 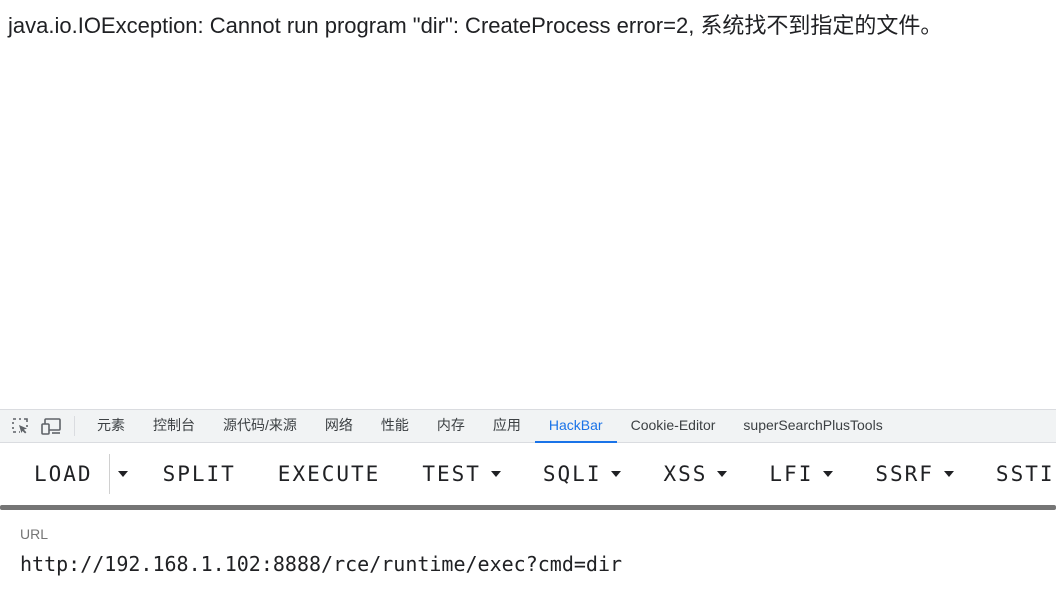 What do you see at coordinates (395, 426) in the screenshot?
I see `tab-performance: 性能` at bounding box center [395, 426].